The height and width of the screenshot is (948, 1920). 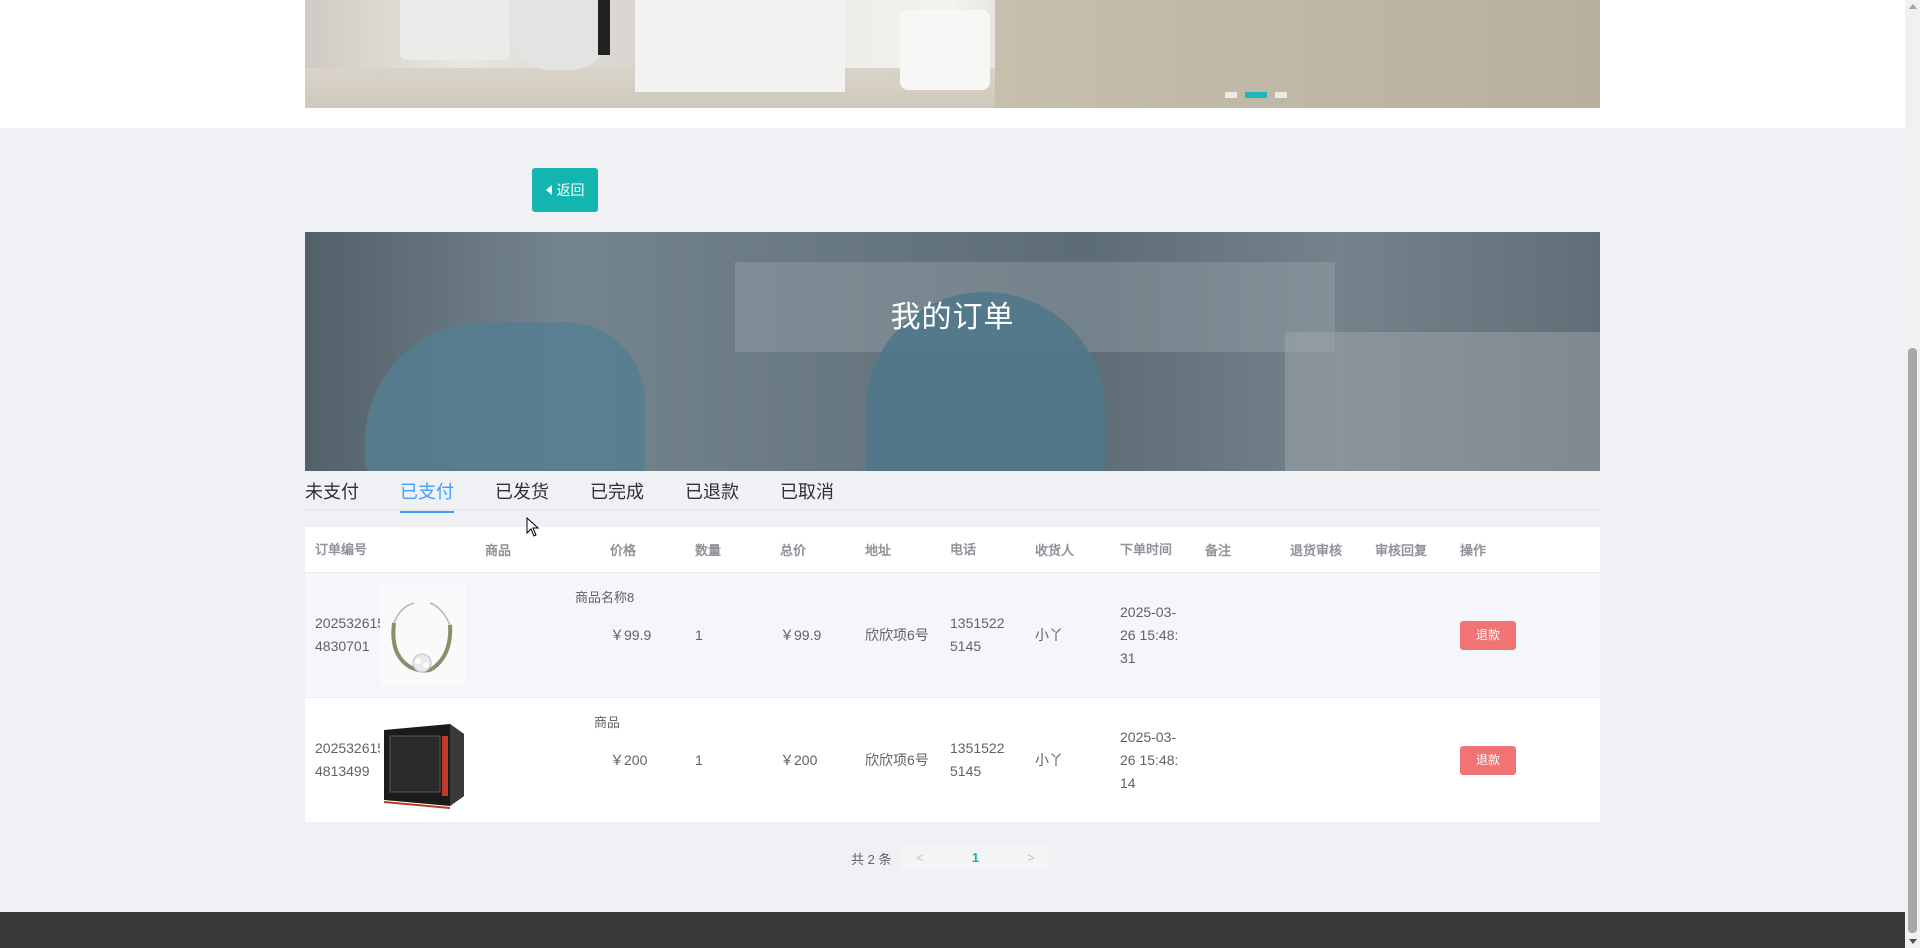 What do you see at coordinates (1316, 550) in the screenshot?
I see `column-header: 退货审核` at bounding box center [1316, 550].